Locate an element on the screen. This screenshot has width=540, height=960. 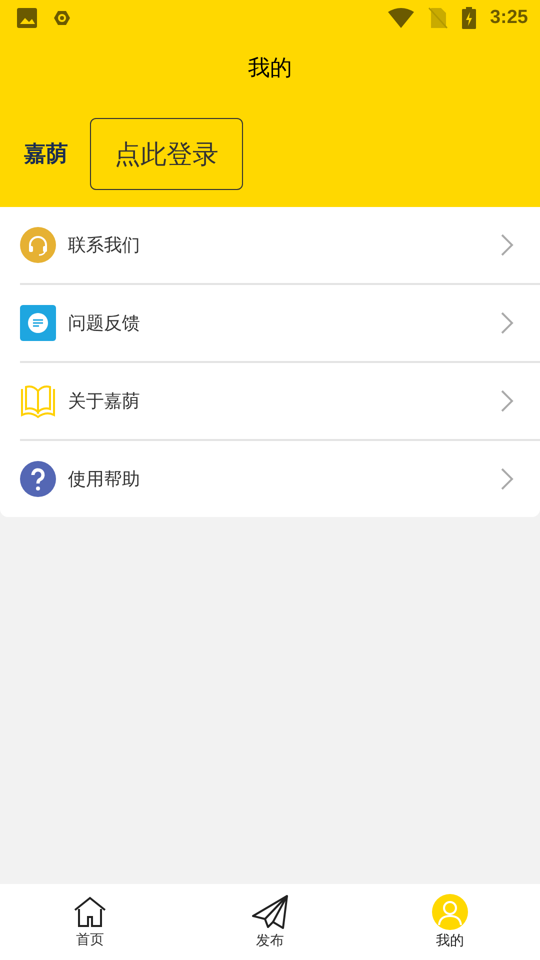
no-sim-icon is located at coordinates (438, 18).